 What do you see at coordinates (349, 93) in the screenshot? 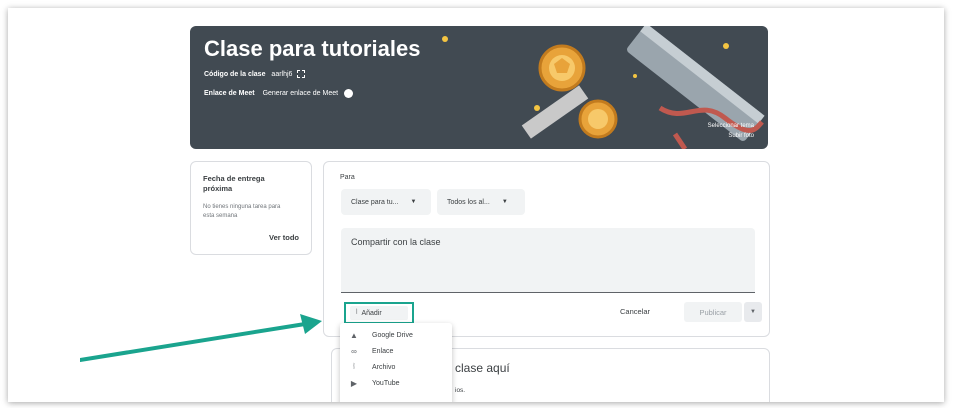
I see `meet-info-icon` at bounding box center [349, 93].